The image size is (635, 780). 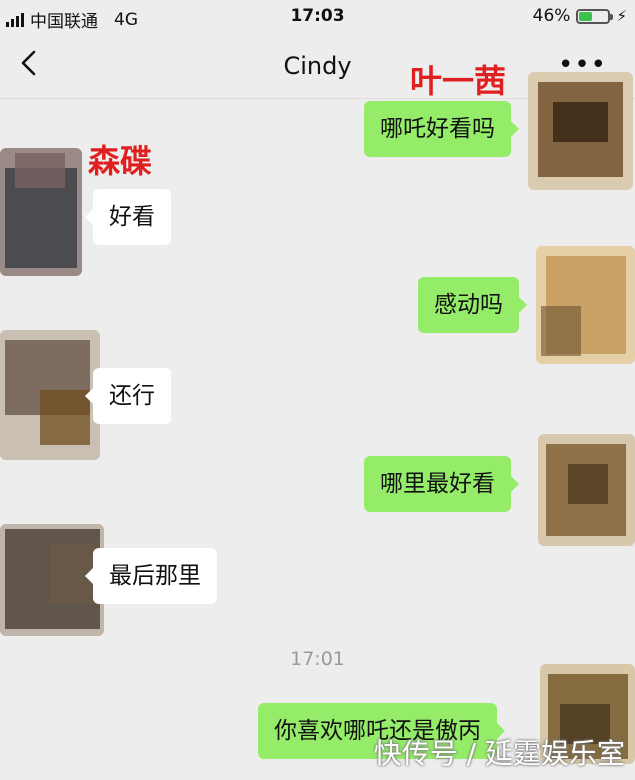 I want to click on message-bubble-incoming: 好看, so click(x=128, y=217).